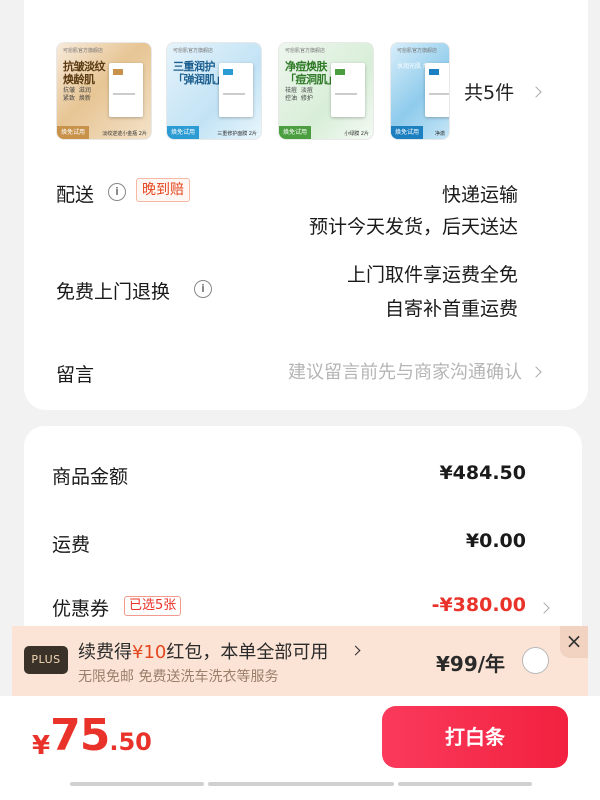 The image size is (600, 800). Describe the element at coordinates (75, 375) in the screenshot. I see `message-label: 留言` at that location.